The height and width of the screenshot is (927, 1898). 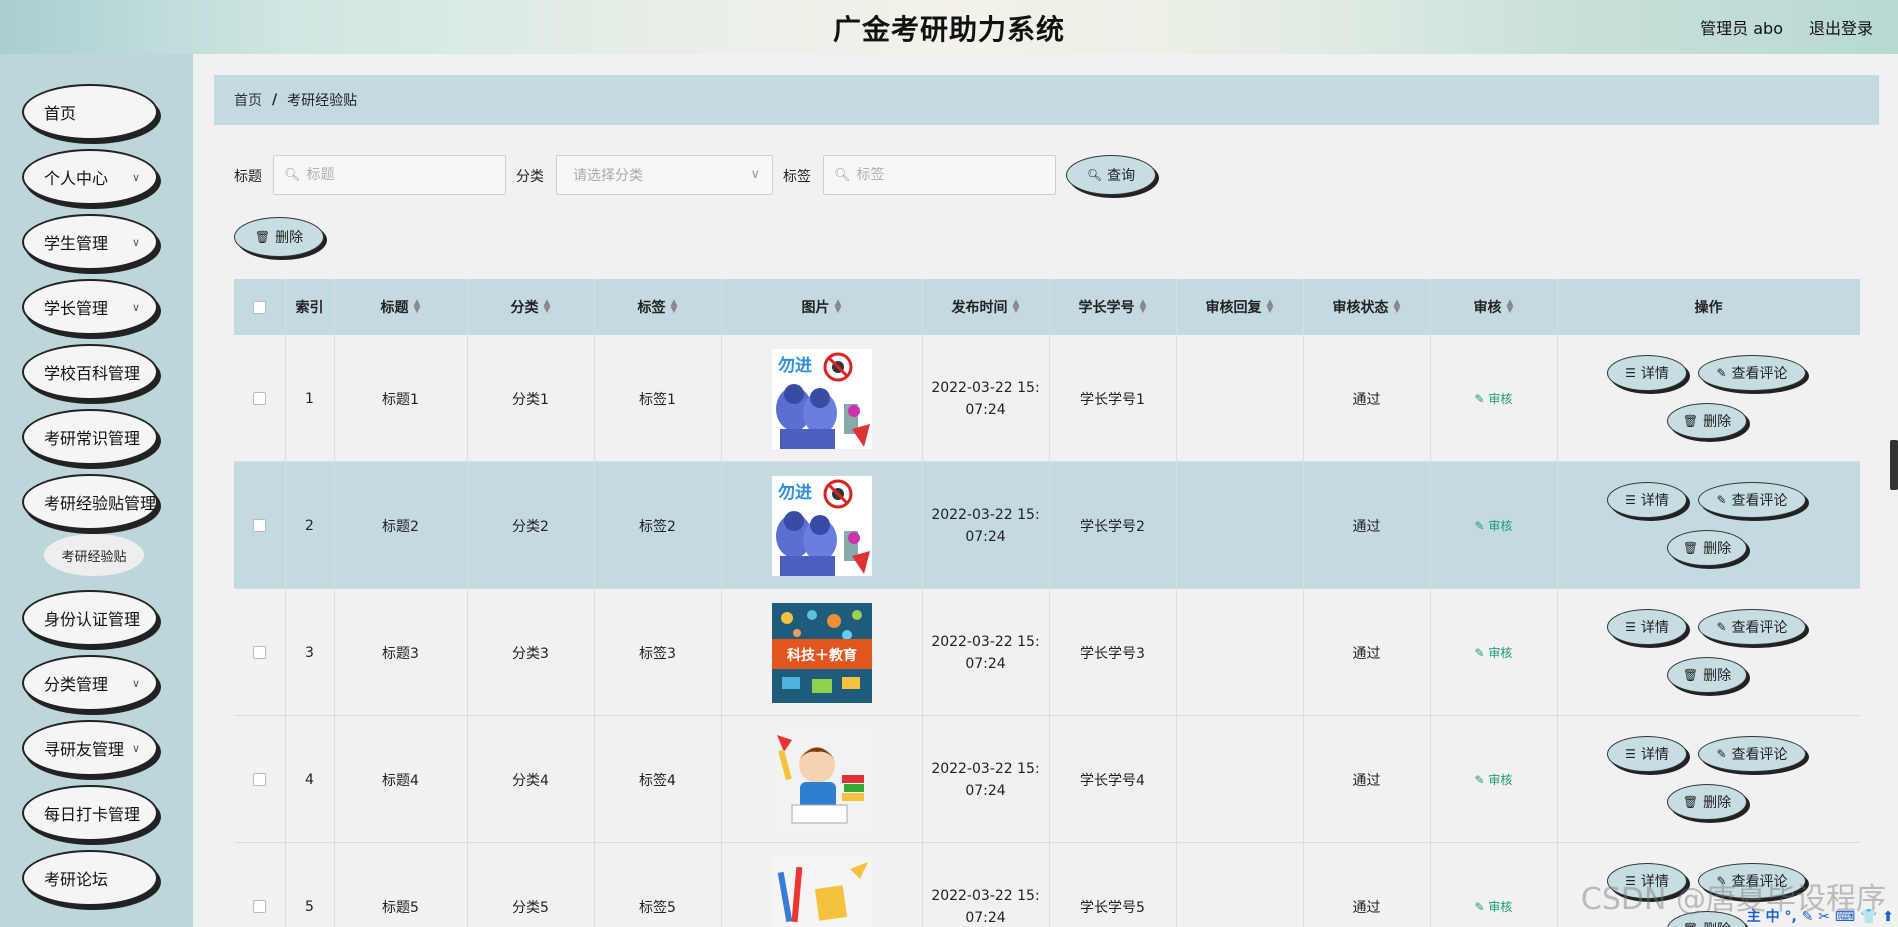 What do you see at coordinates (1841, 27) in the screenshot?
I see `logout-link: 退出登录` at bounding box center [1841, 27].